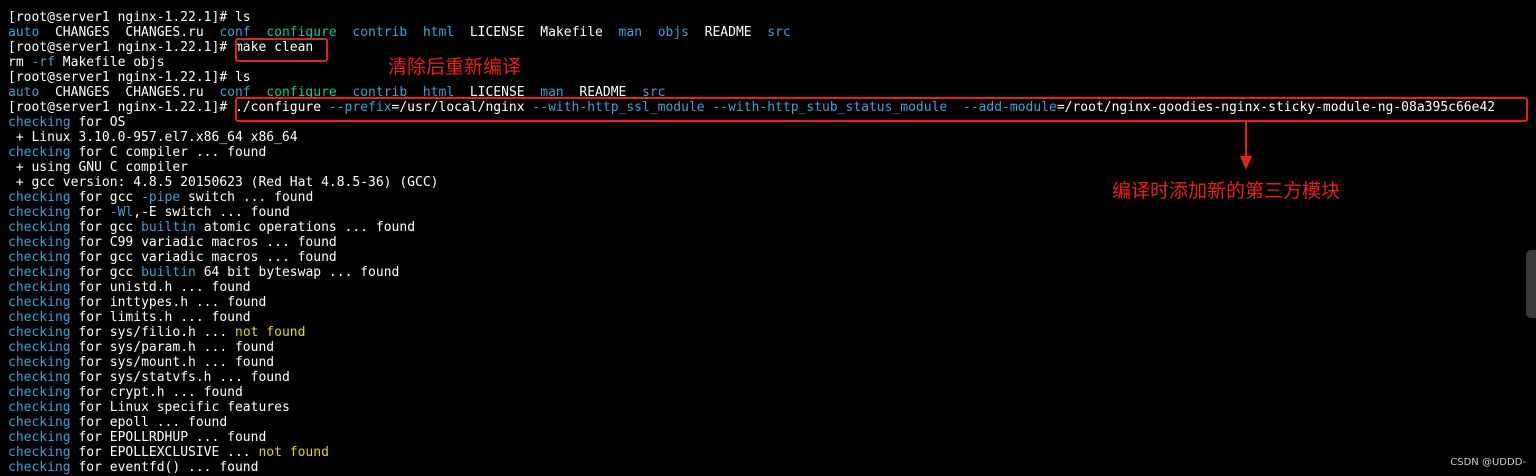  Describe the element at coordinates (20, 62) in the screenshot. I see `terminal-text-segment: rm` at that location.